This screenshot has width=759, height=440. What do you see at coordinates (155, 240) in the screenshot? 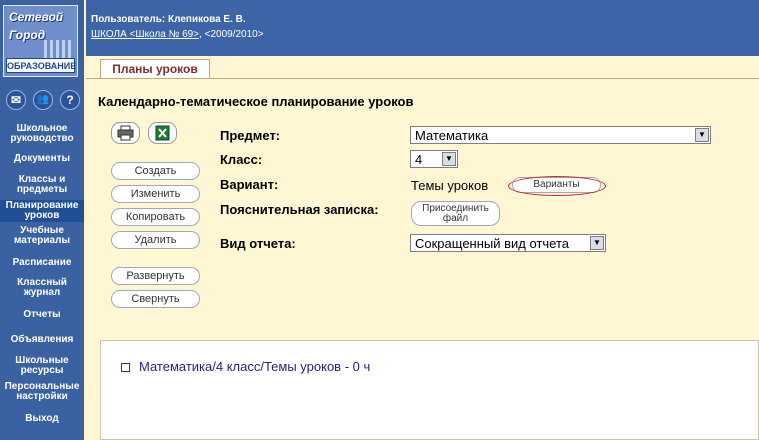
I see `delete-button: Удалить` at bounding box center [155, 240].